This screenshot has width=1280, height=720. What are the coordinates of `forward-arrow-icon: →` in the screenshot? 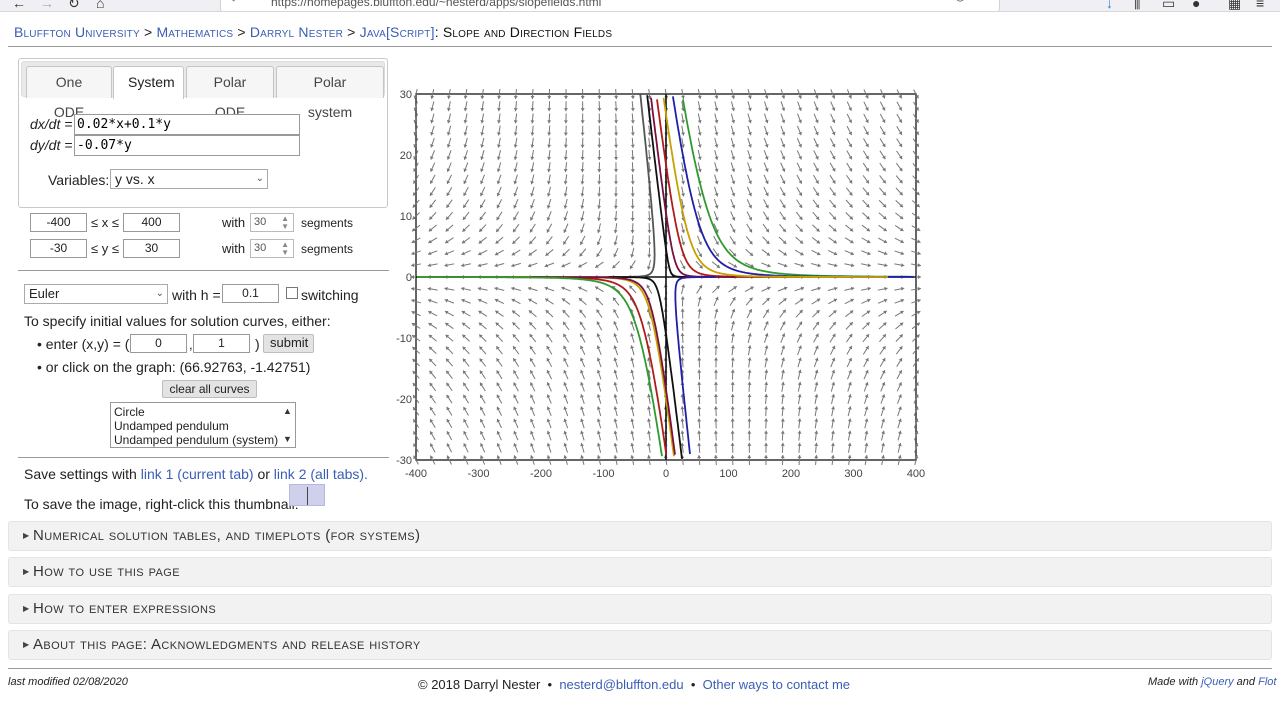 It's located at (47, 5).